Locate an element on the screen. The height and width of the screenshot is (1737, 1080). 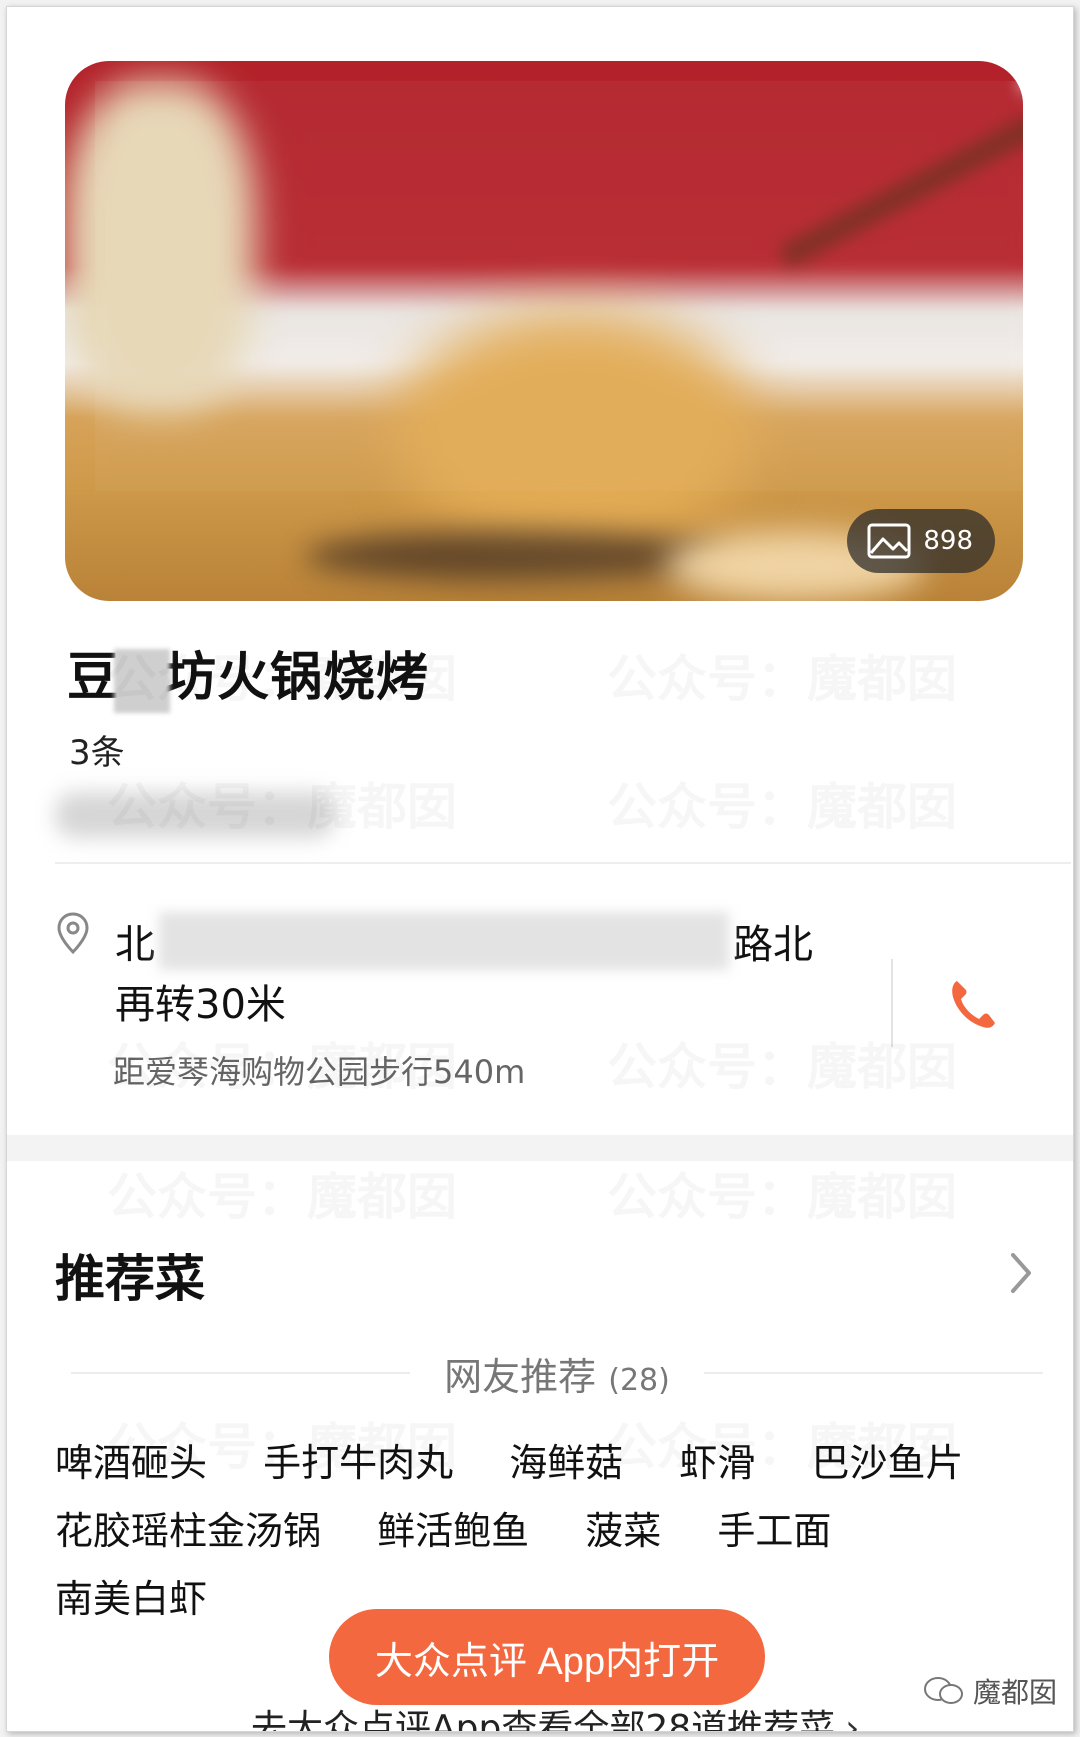
recommend-count: (28) is located at coordinates (639, 1380).